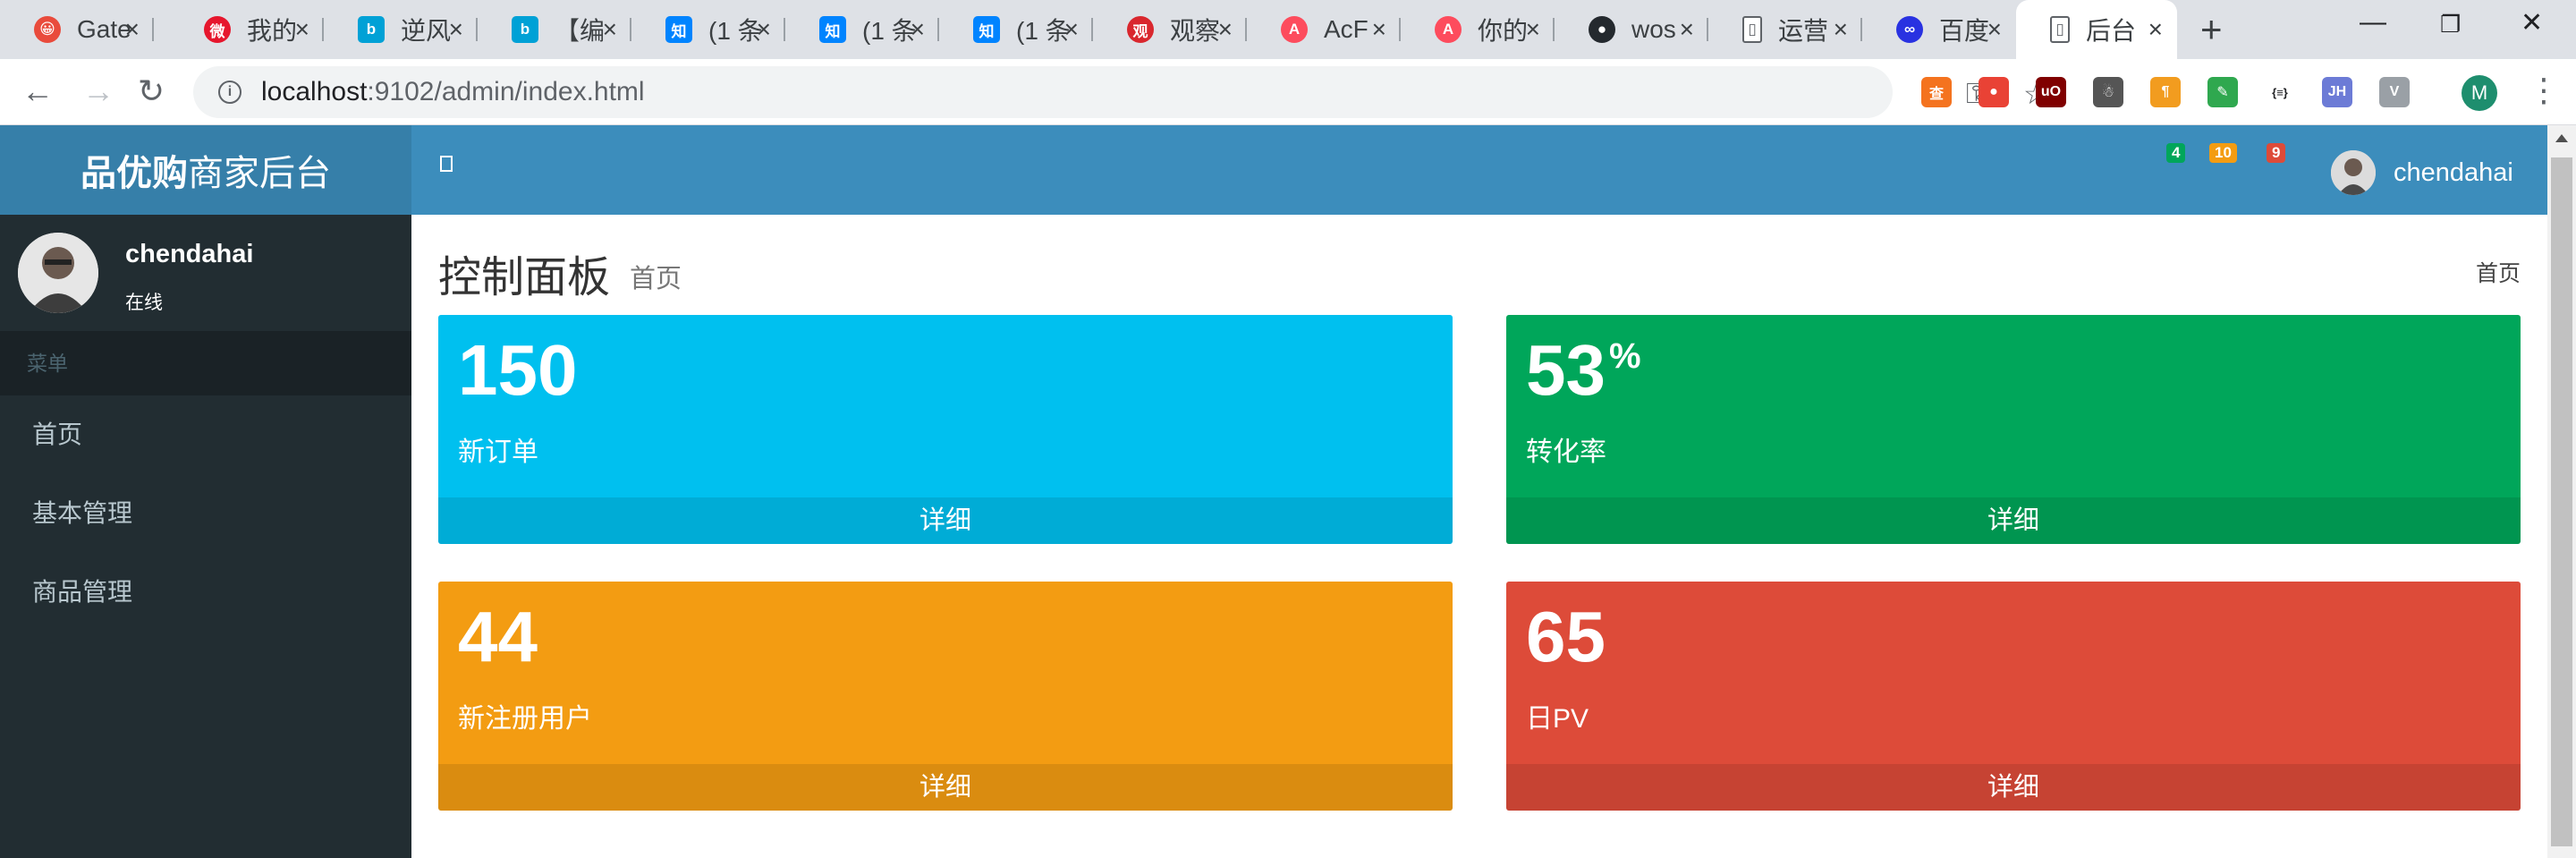 This screenshot has width=2576, height=858. What do you see at coordinates (47, 30) in the screenshot?
I see `tab-favicon-icon: 😀` at bounding box center [47, 30].